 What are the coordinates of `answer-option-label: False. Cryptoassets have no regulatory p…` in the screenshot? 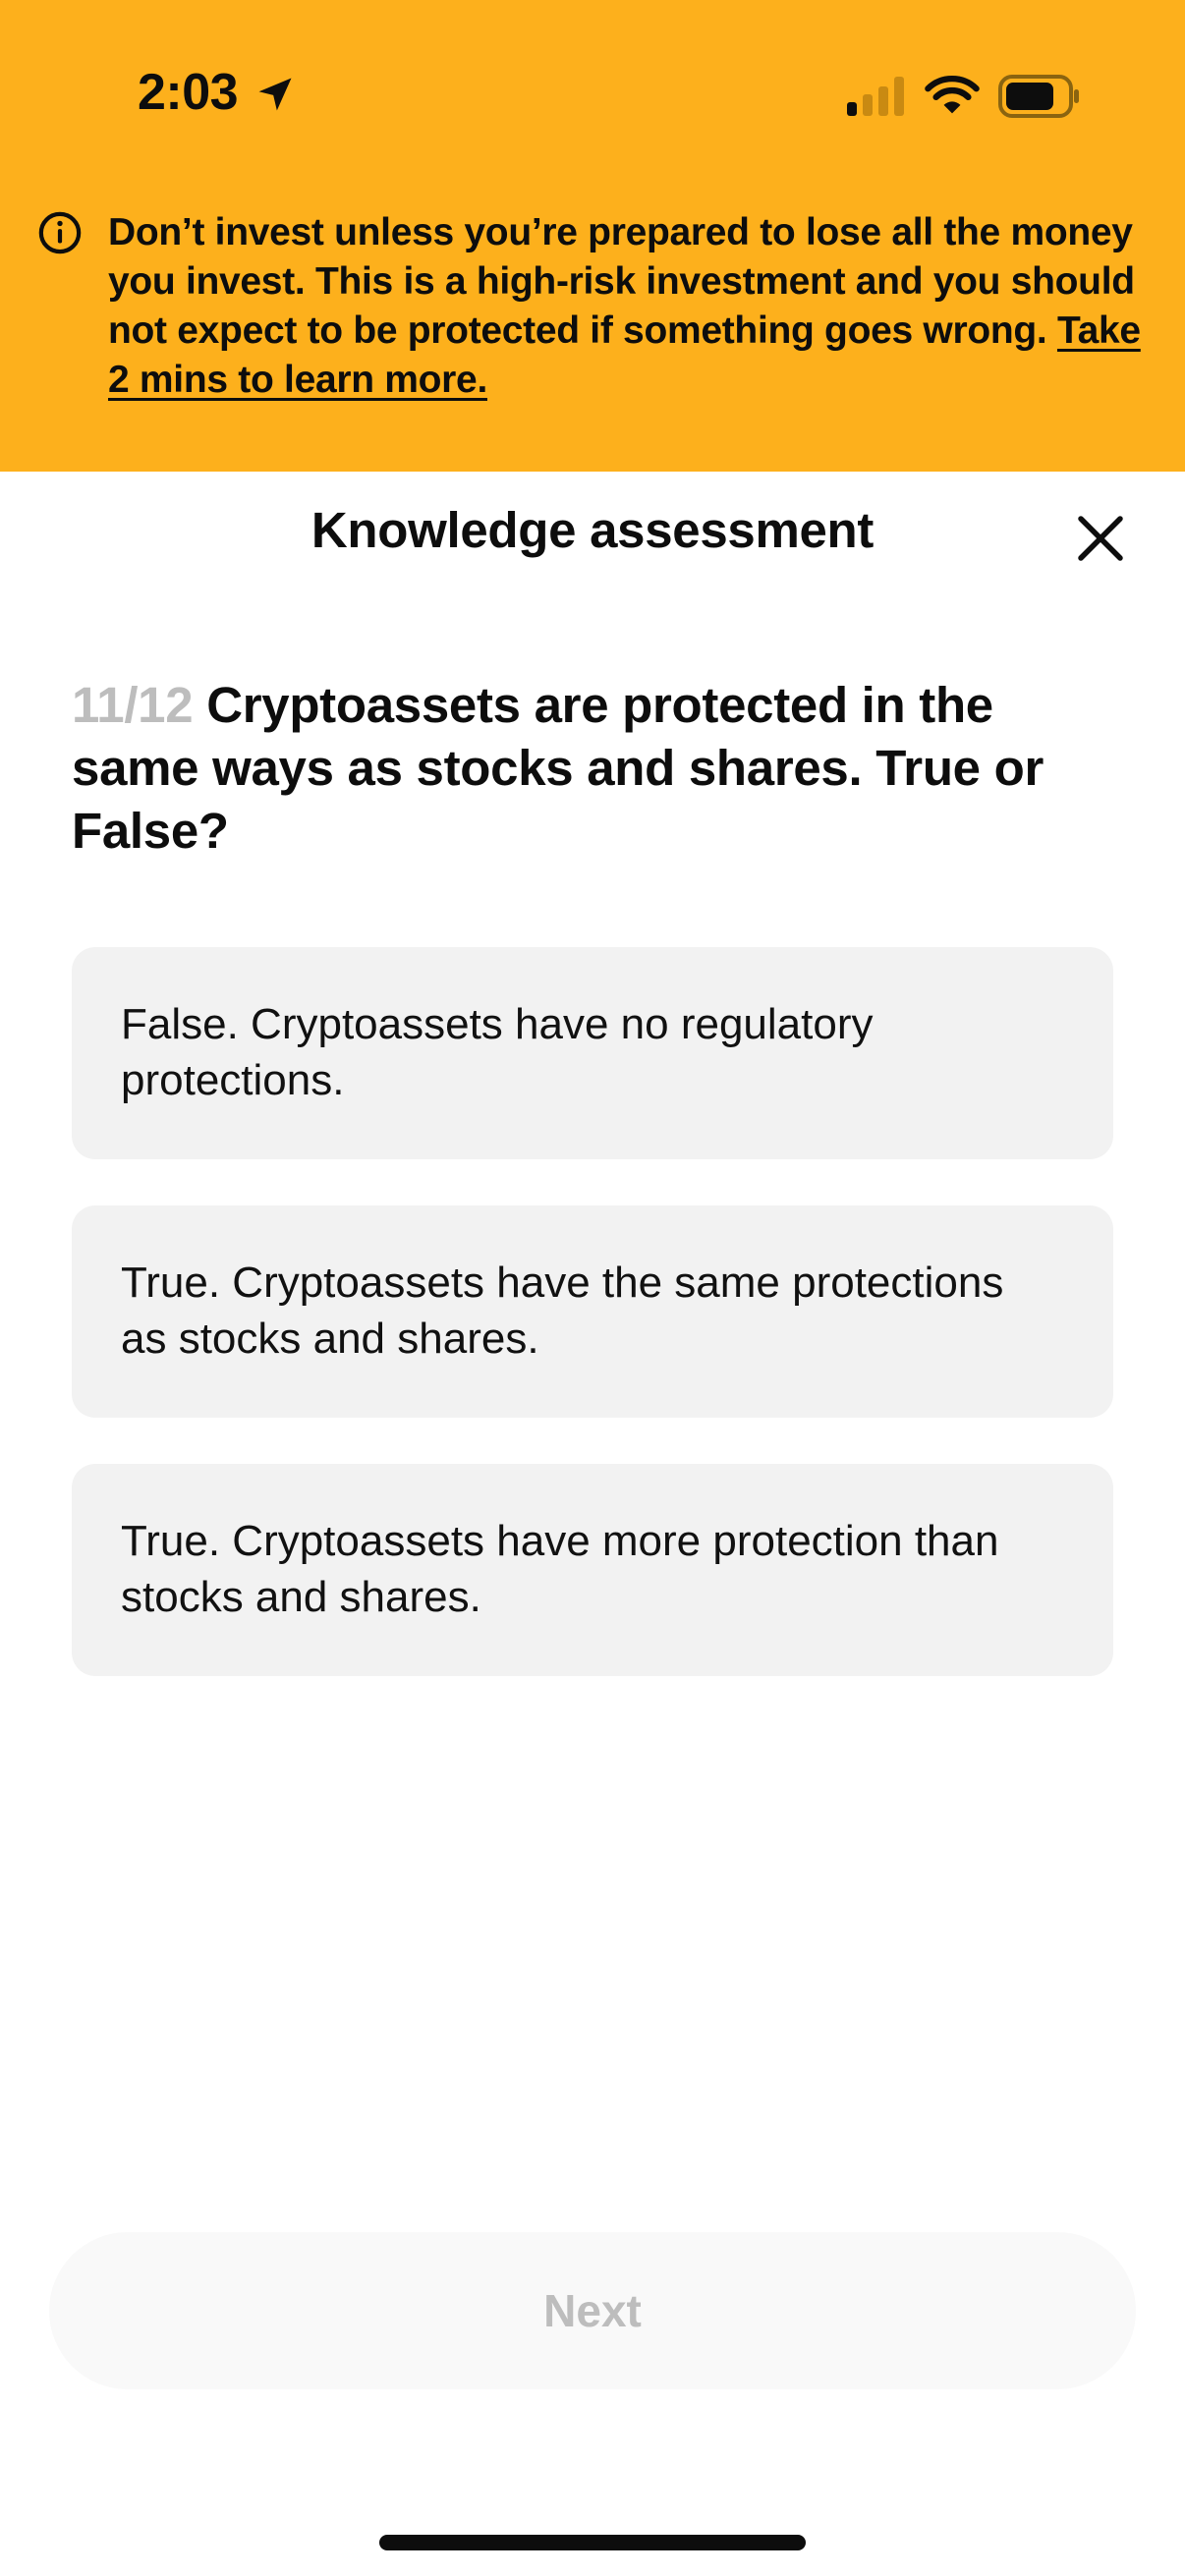 It's located at (498, 1052).